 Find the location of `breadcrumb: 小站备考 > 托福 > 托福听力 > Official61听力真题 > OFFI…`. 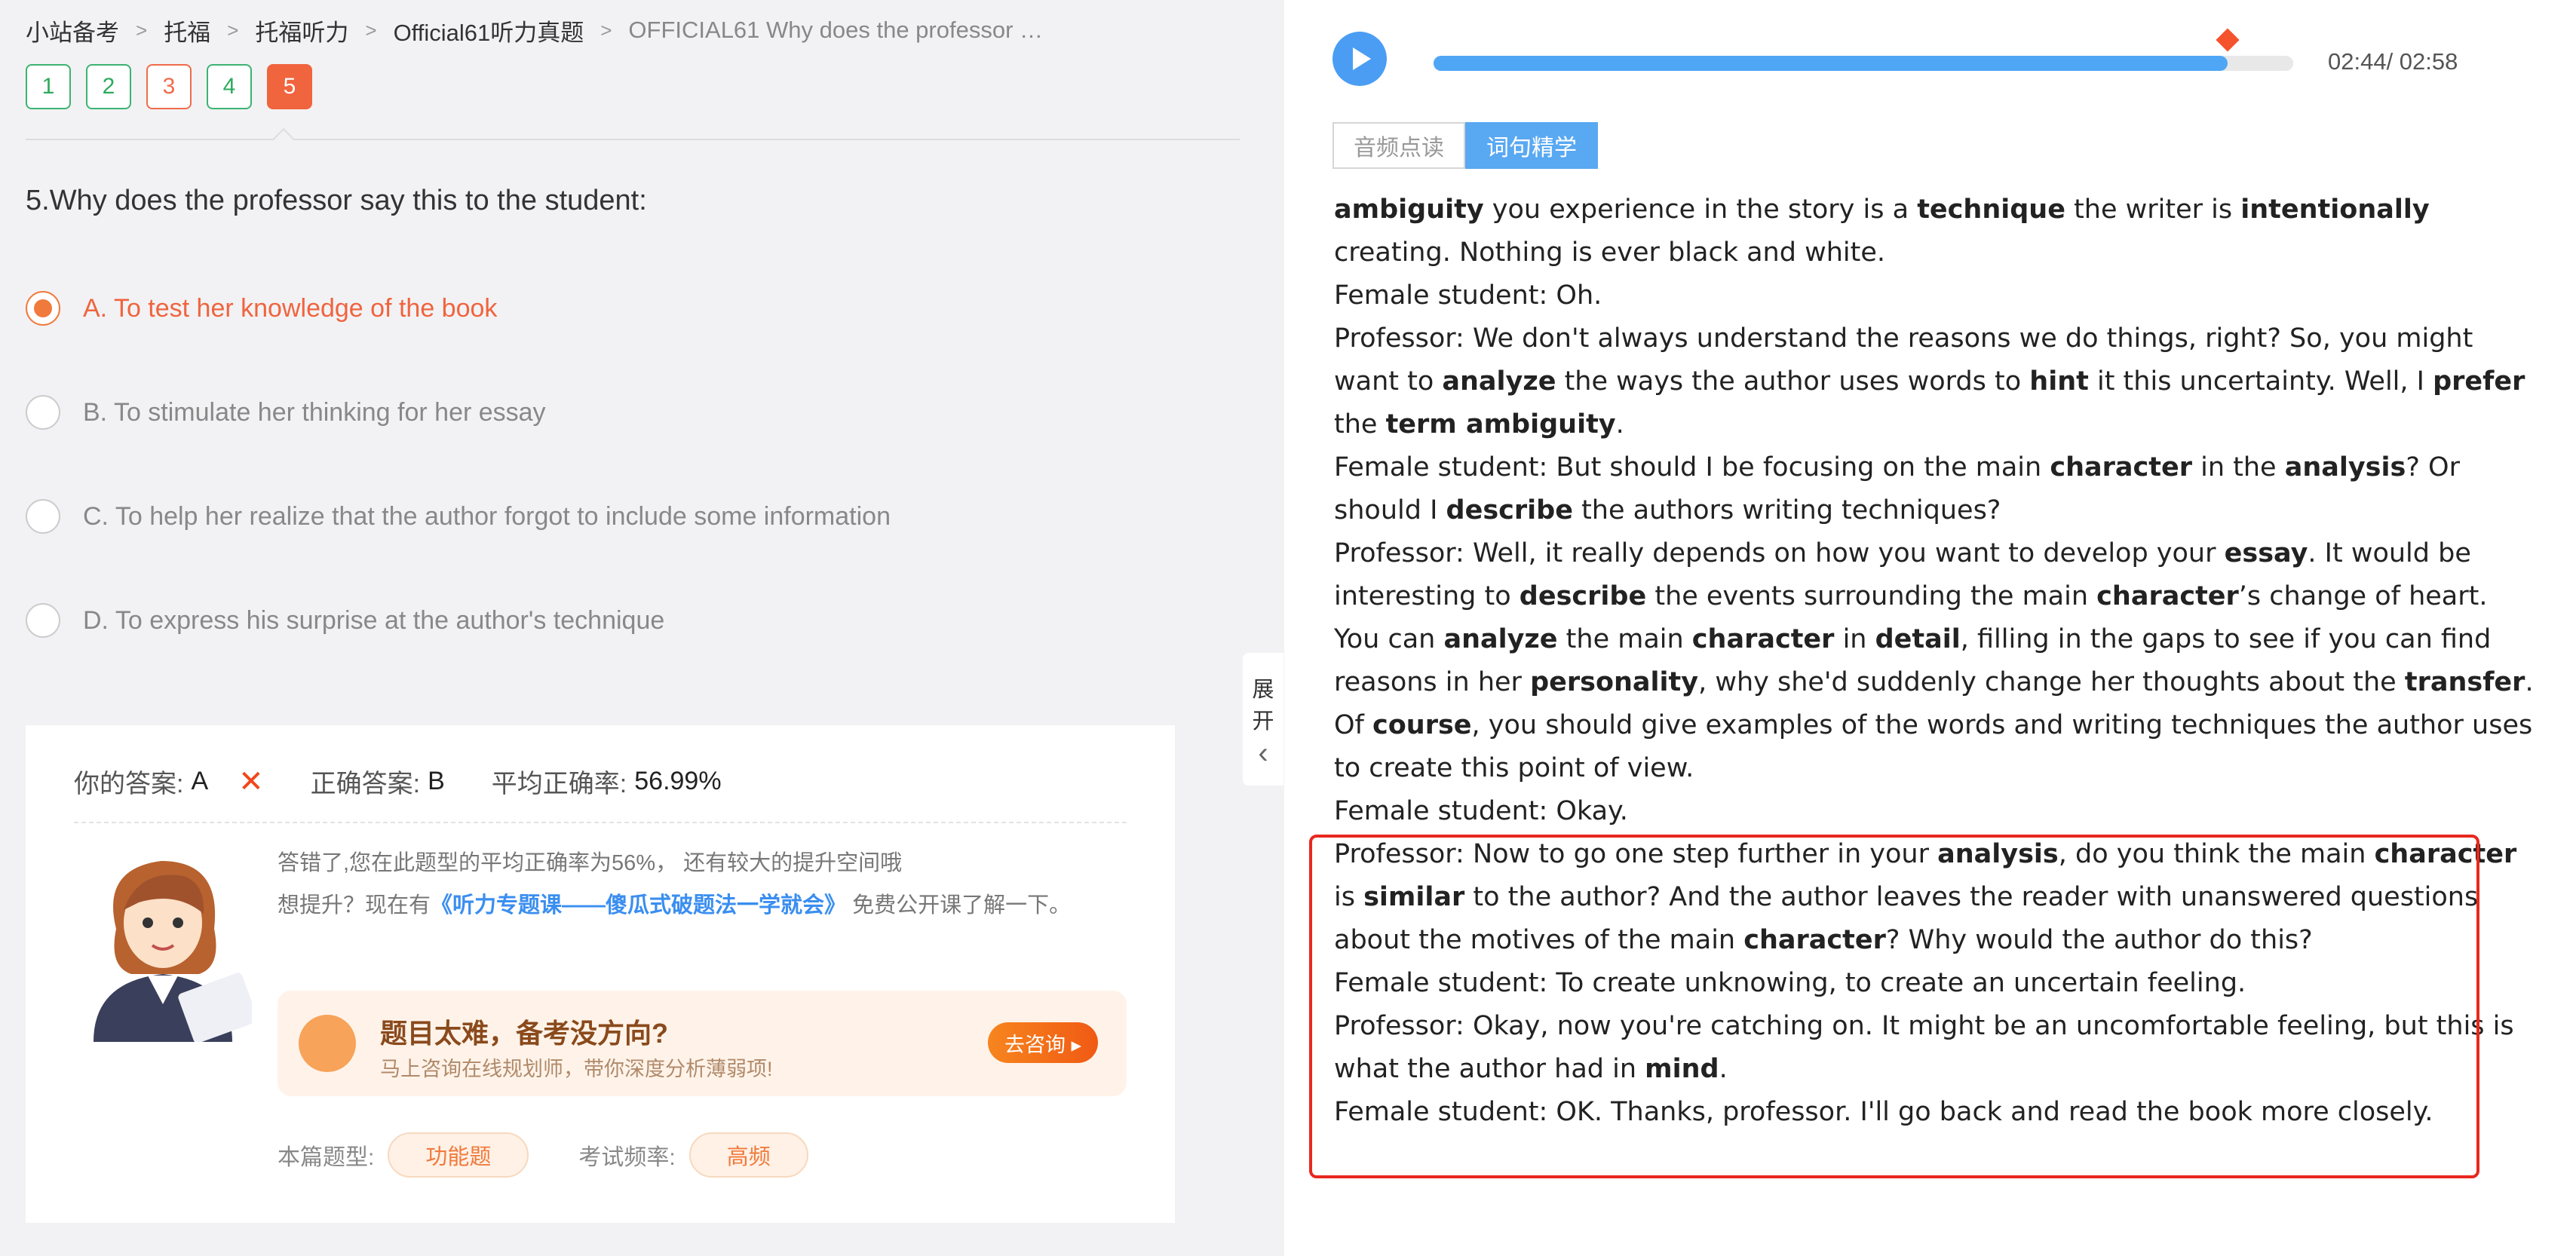

breadcrumb: 小站备考 > 托福 > 托福听力 > Official61听力真题 > OFFI… is located at coordinates (535, 31).